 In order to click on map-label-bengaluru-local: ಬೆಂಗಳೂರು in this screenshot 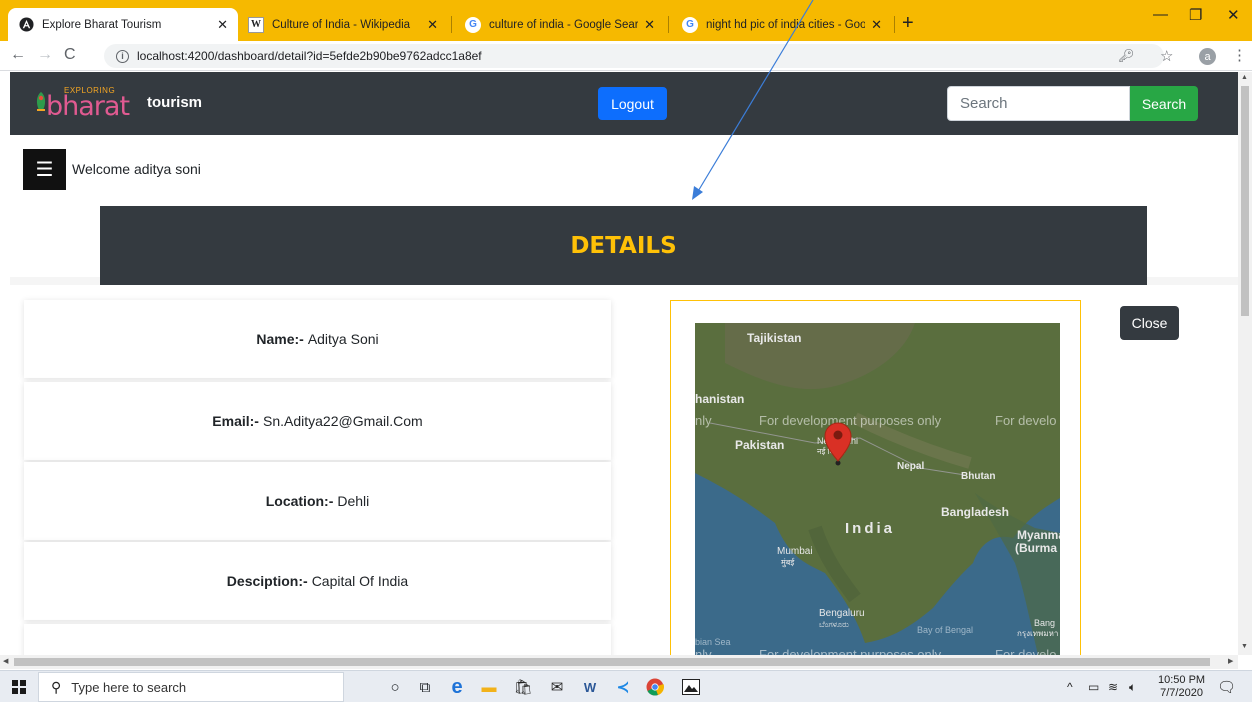, I will do `click(834, 624)`.